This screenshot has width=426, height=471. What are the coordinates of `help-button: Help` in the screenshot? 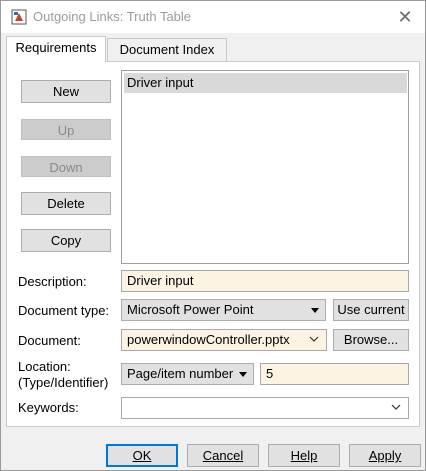 It's located at (304, 455).